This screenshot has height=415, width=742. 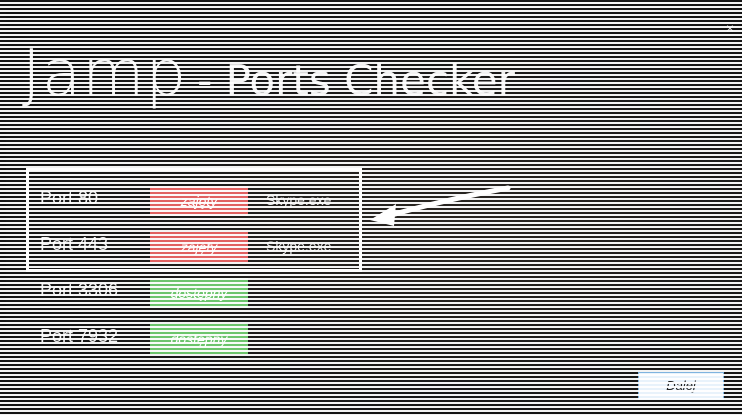 What do you see at coordinates (79, 336) in the screenshot?
I see `port-label: Port 7932` at bounding box center [79, 336].